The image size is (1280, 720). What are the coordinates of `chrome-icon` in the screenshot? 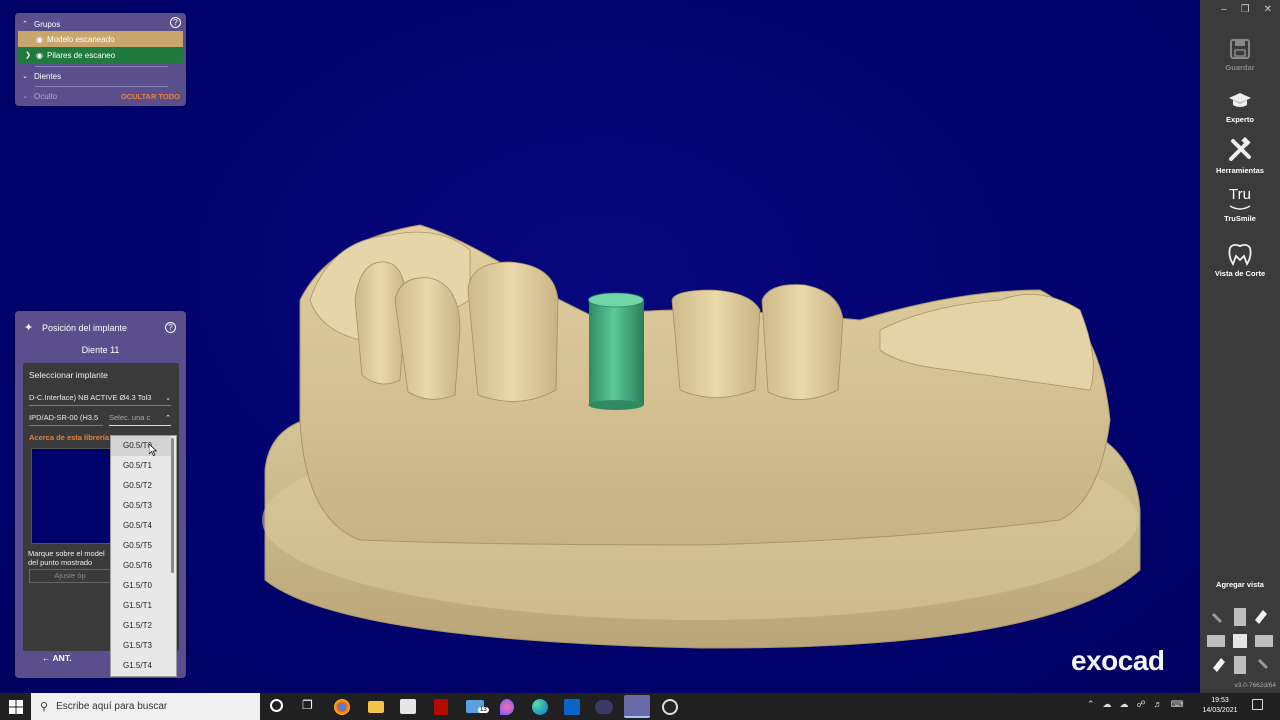 It's located at (342, 707).